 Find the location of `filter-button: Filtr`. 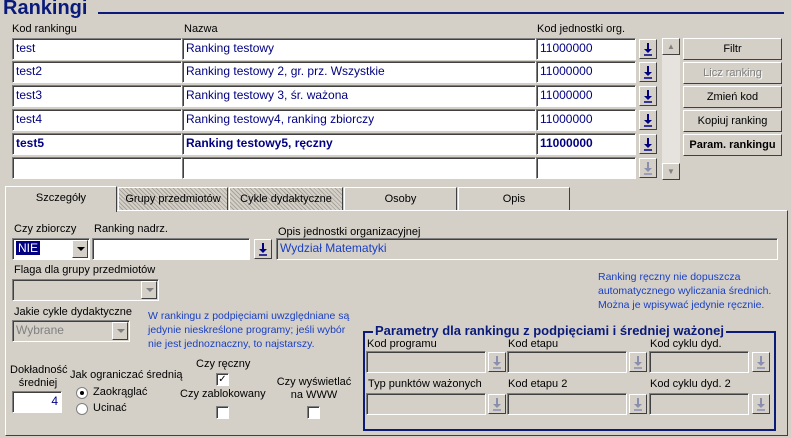

filter-button: Filtr is located at coordinates (732, 49).